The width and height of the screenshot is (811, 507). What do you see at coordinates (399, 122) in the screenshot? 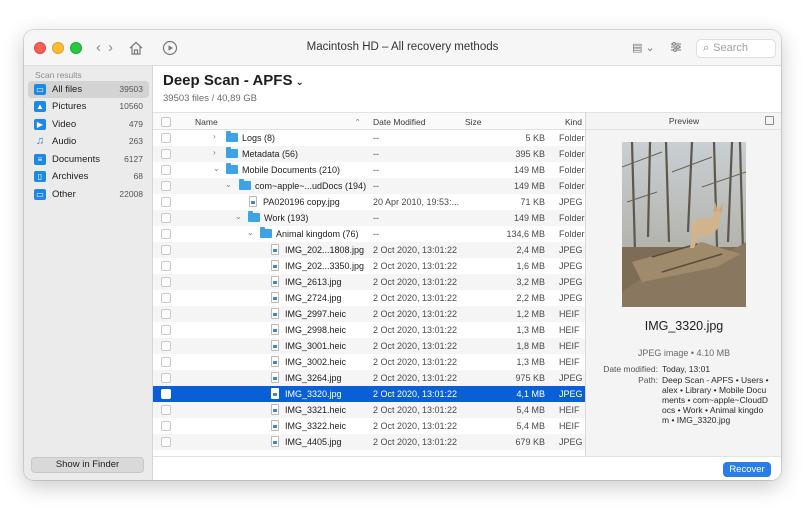
I see `column-date-modified: Date Modified` at bounding box center [399, 122].